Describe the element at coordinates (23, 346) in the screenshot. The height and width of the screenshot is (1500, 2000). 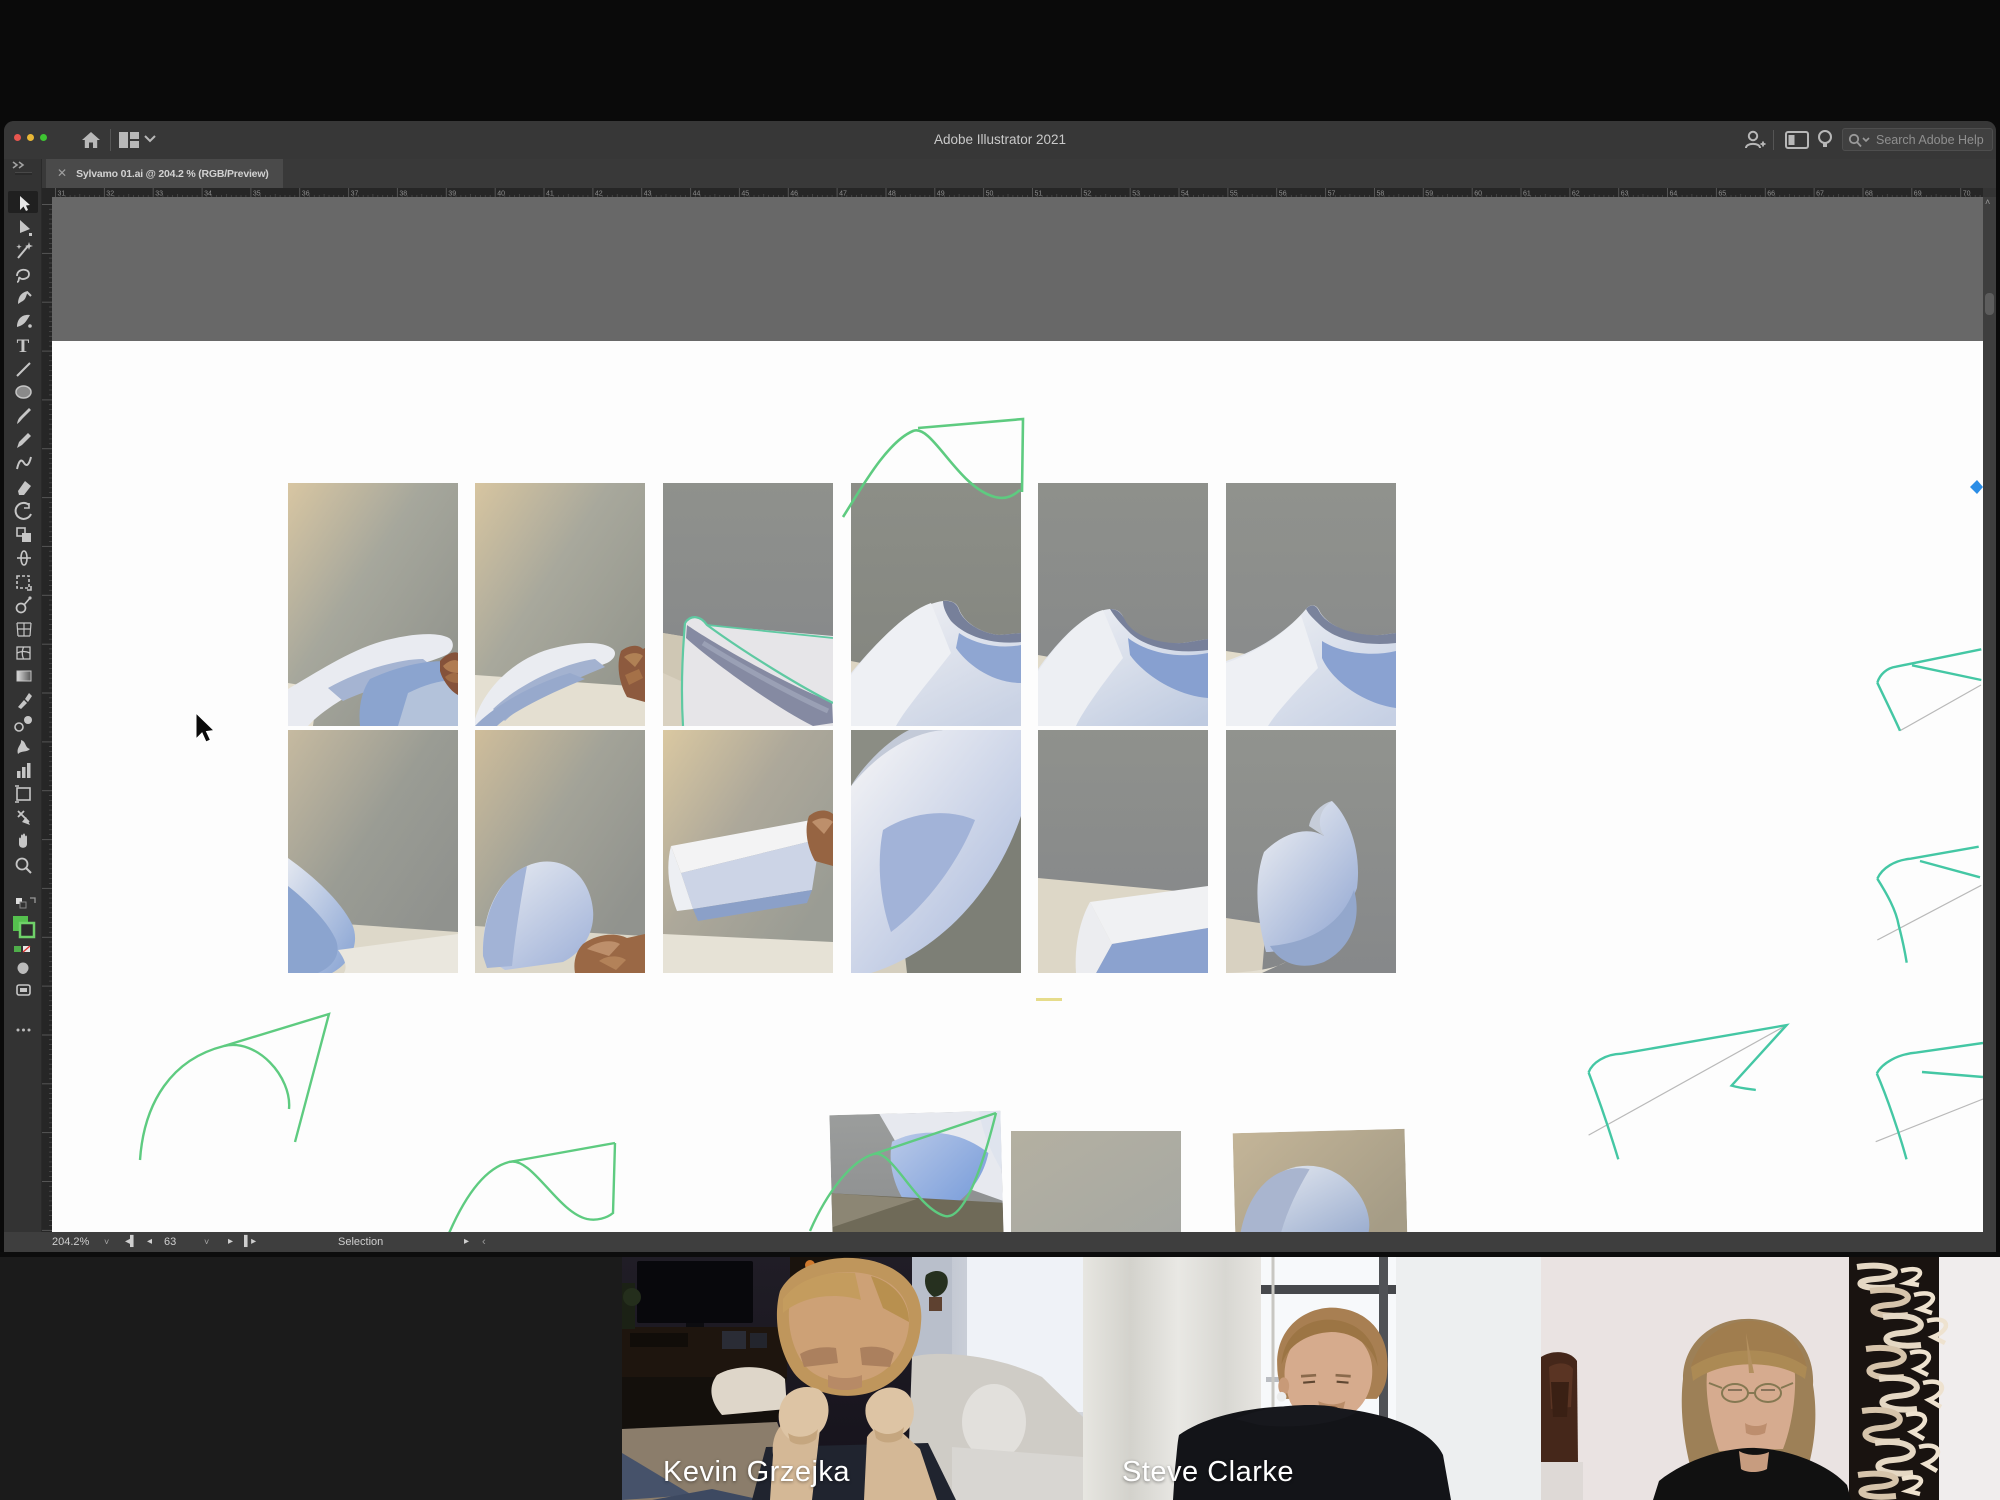
I see `svg-text: T` at that location.